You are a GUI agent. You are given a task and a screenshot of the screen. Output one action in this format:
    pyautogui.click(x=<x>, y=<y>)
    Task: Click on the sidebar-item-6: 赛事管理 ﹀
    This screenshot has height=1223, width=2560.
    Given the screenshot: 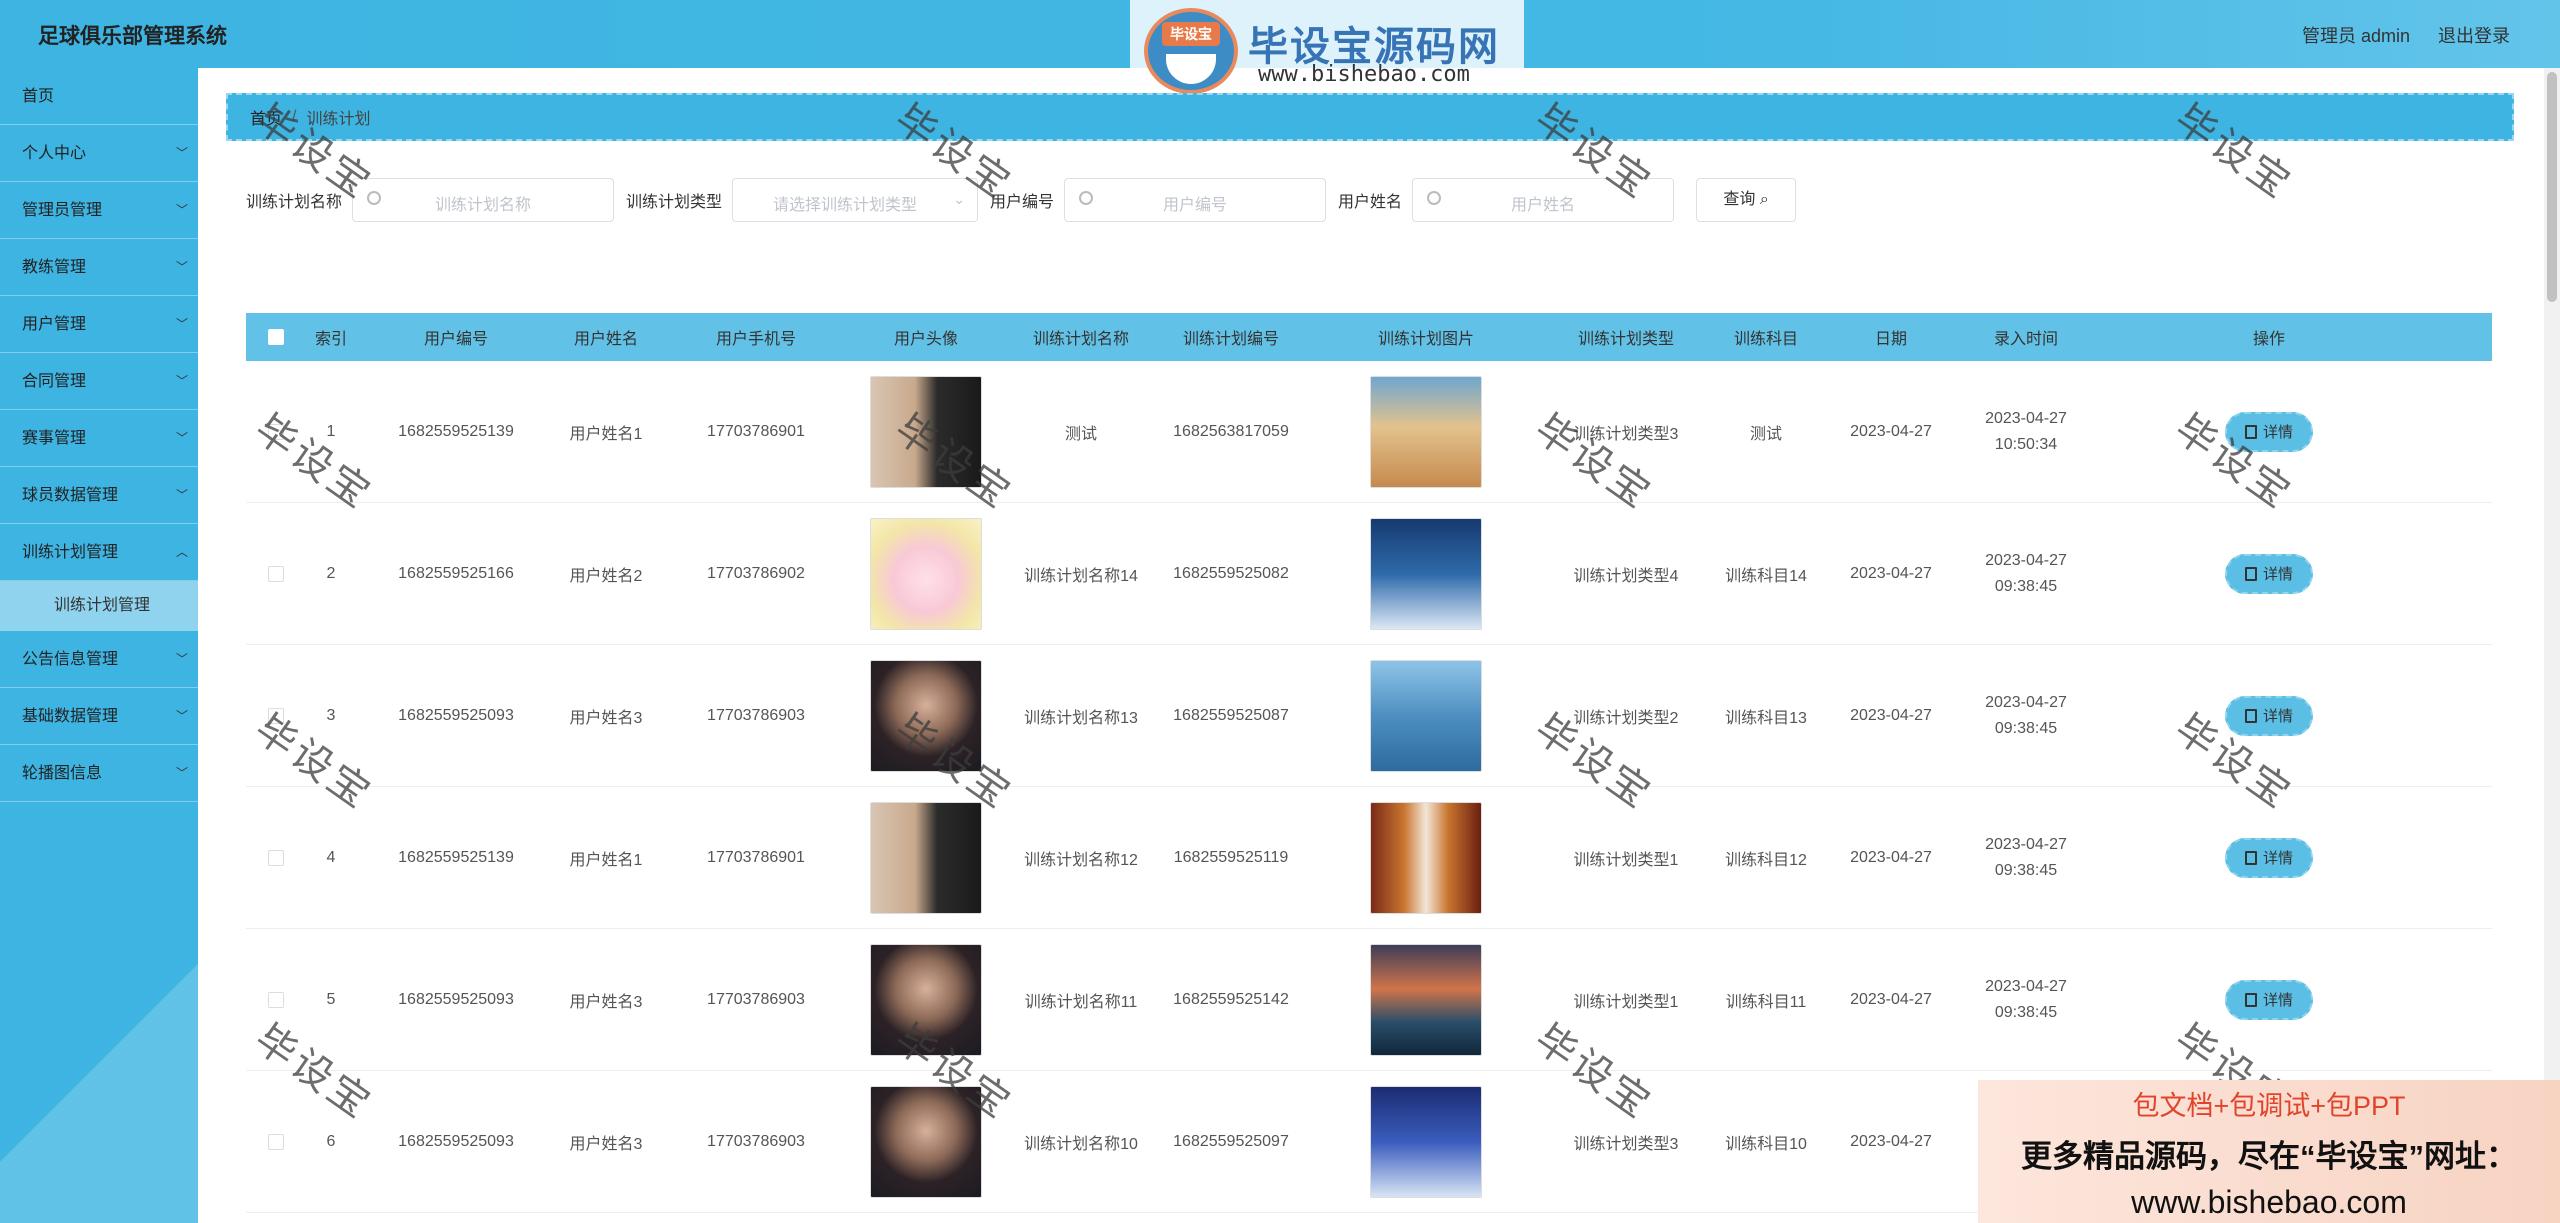 What is the action you would take?
    pyautogui.click(x=99, y=438)
    